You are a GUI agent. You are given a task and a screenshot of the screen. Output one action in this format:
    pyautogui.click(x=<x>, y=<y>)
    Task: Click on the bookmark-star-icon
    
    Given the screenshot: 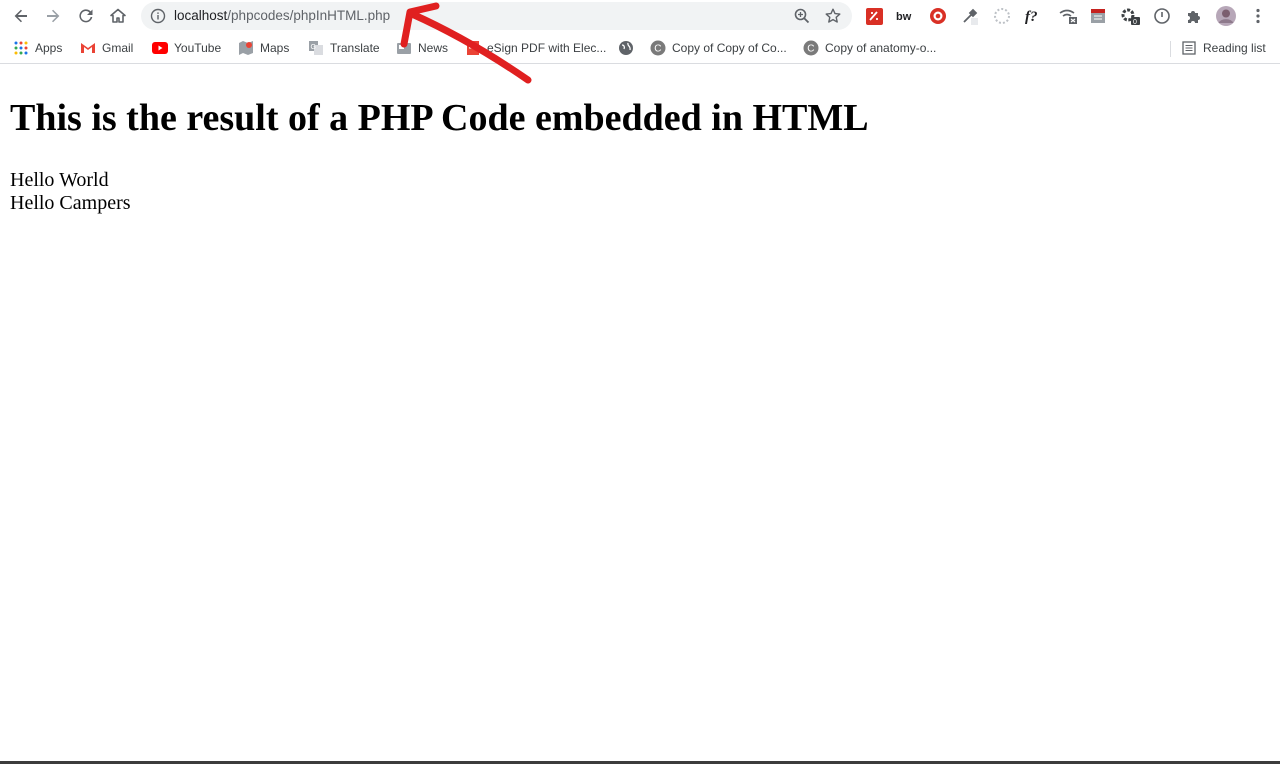 What is the action you would take?
    pyautogui.click(x=833, y=16)
    